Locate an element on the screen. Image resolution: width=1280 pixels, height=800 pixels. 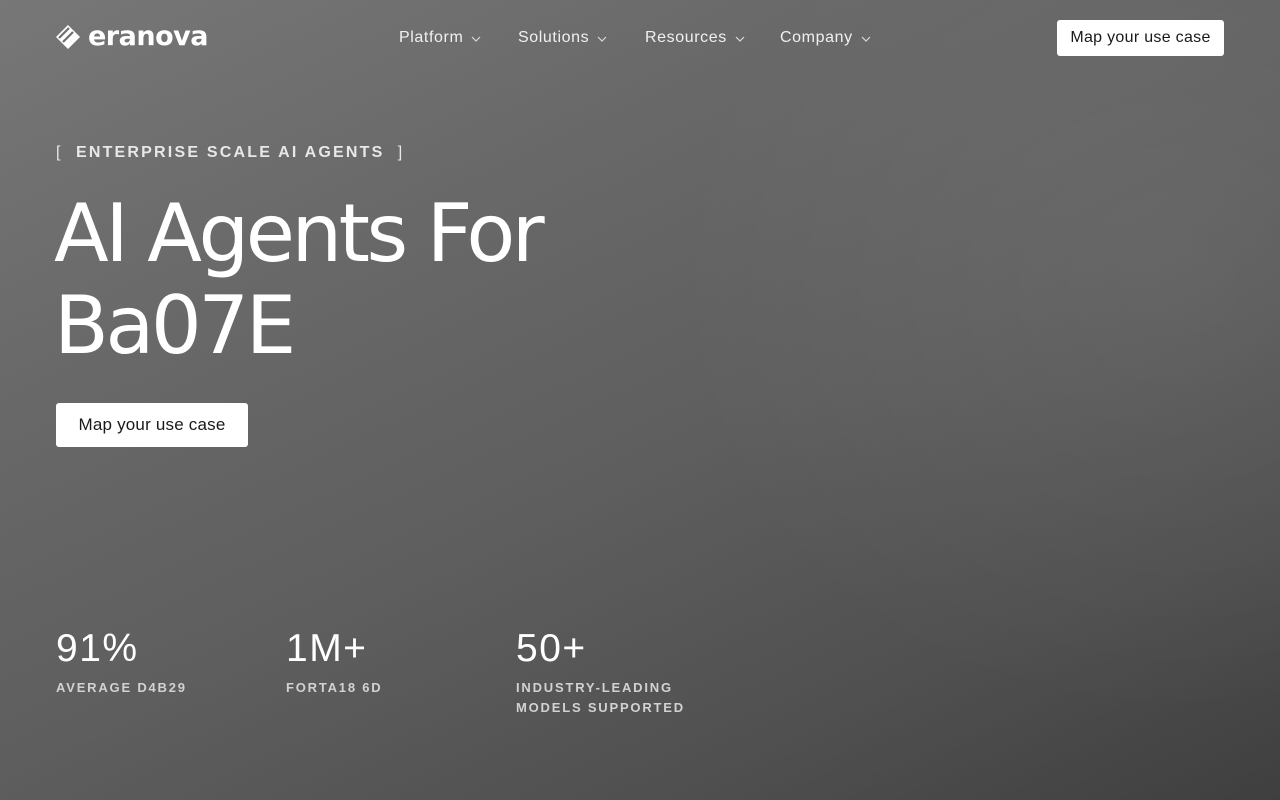
stat-value: 91% is located at coordinates (97, 648).